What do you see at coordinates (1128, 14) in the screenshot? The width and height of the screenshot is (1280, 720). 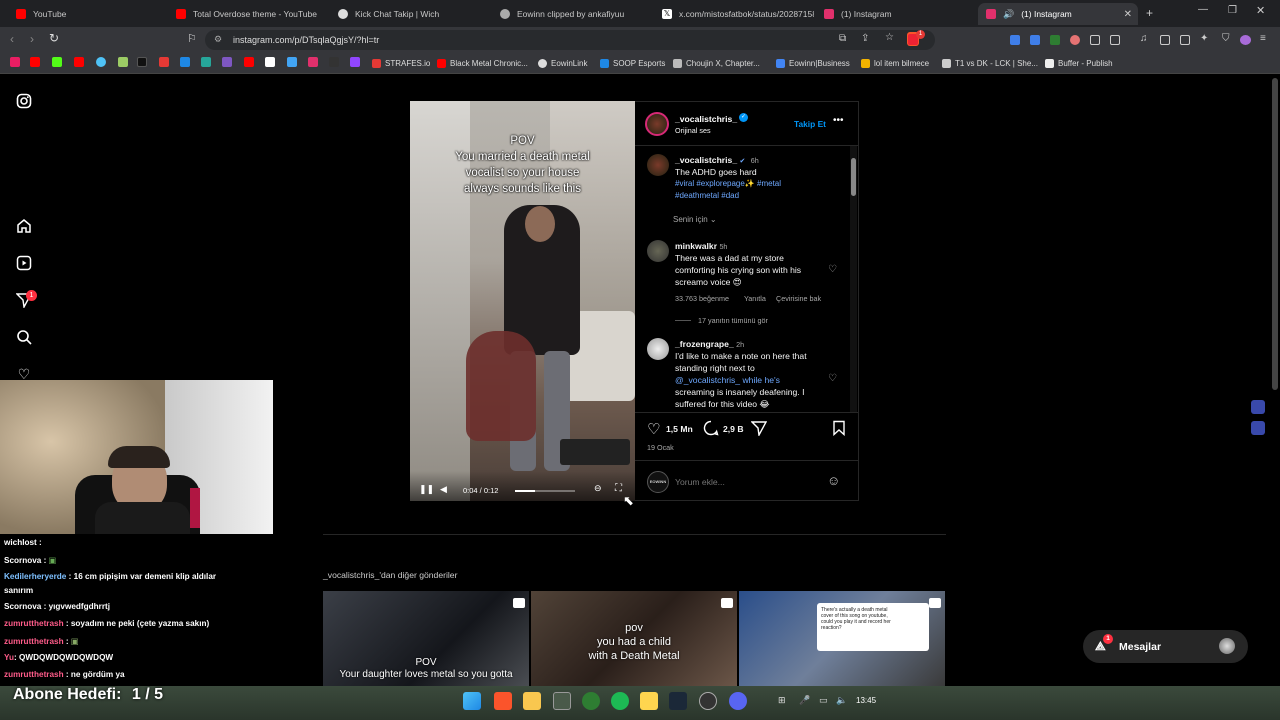 I see `close-tab-icon: ✕` at bounding box center [1128, 14].